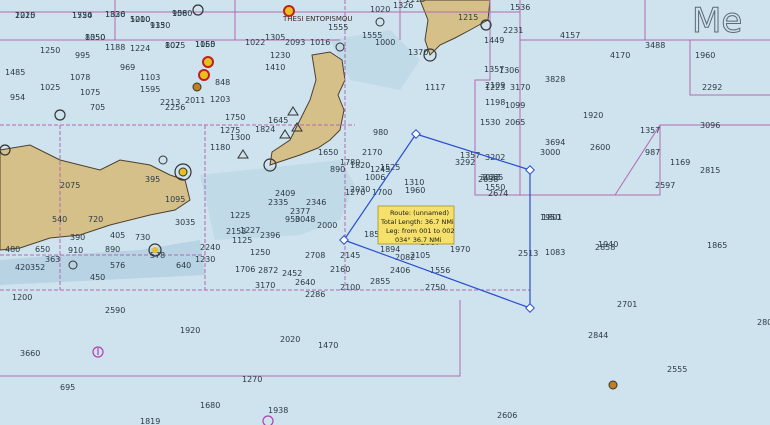  Describe the element at coordinates (420, 231) in the screenshot. I see `tooltip-leg: Leg: from 001 to 002` at that location.